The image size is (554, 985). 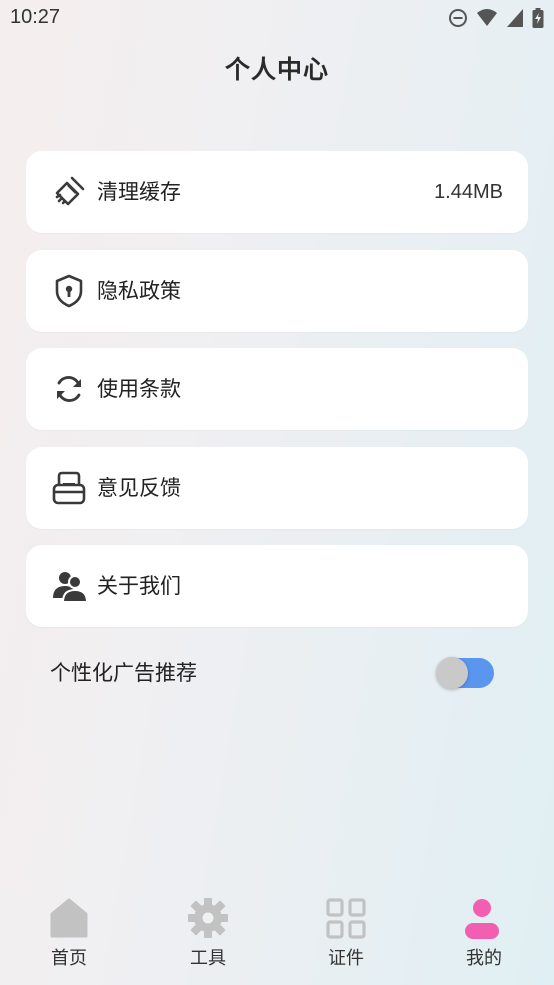 What do you see at coordinates (123, 673) in the screenshot?
I see `personalized-ads-label: 个性化广告推荐` at bounding box center [123, 673].